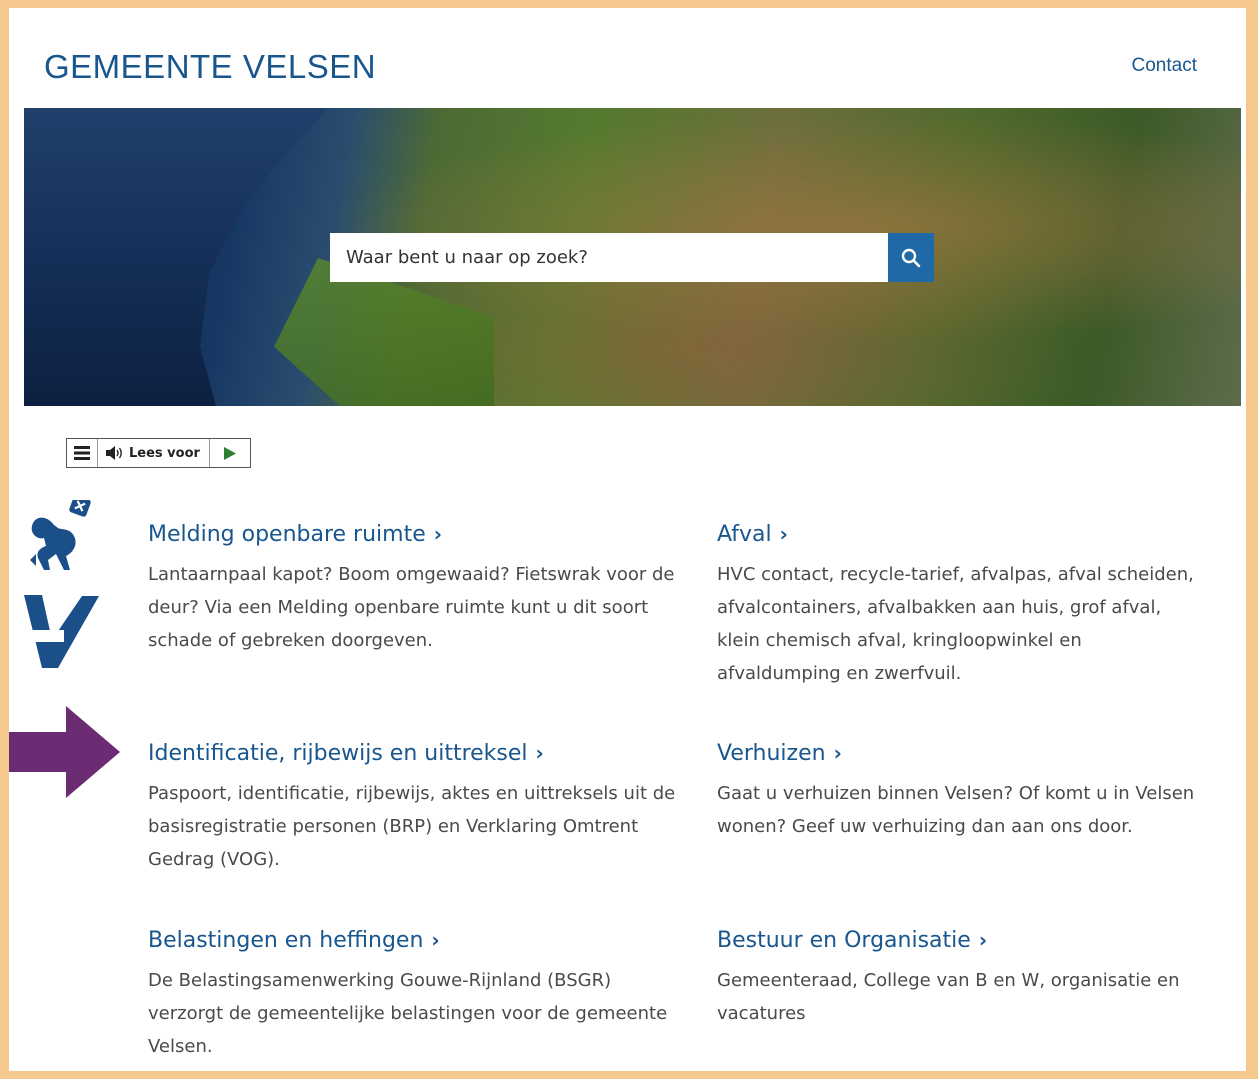  I want to click on card-title-link: Identificatie, rijbewijs en uittreksel ›, so click(346, 753).